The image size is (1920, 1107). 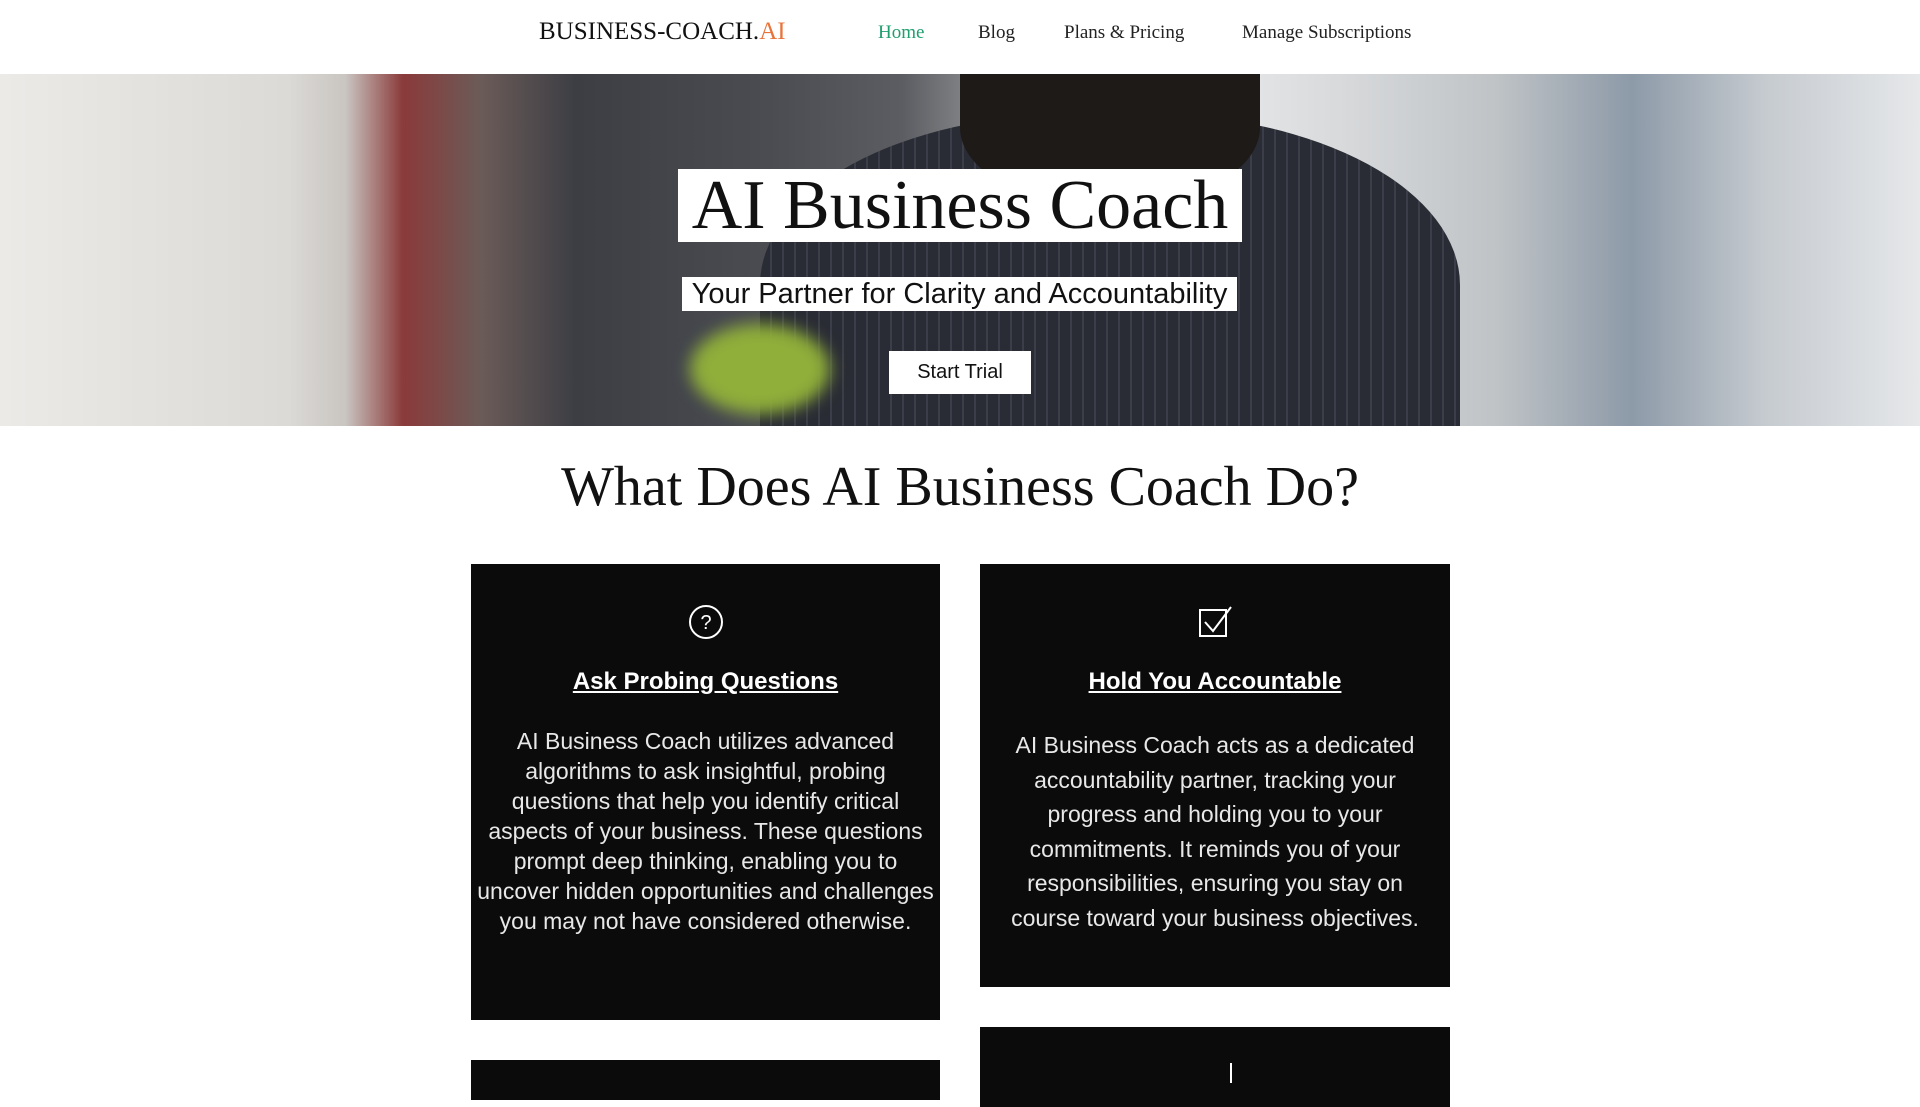 I want to click on logo: BUSINESS-COACH.AI, so click(x=662, y=32).